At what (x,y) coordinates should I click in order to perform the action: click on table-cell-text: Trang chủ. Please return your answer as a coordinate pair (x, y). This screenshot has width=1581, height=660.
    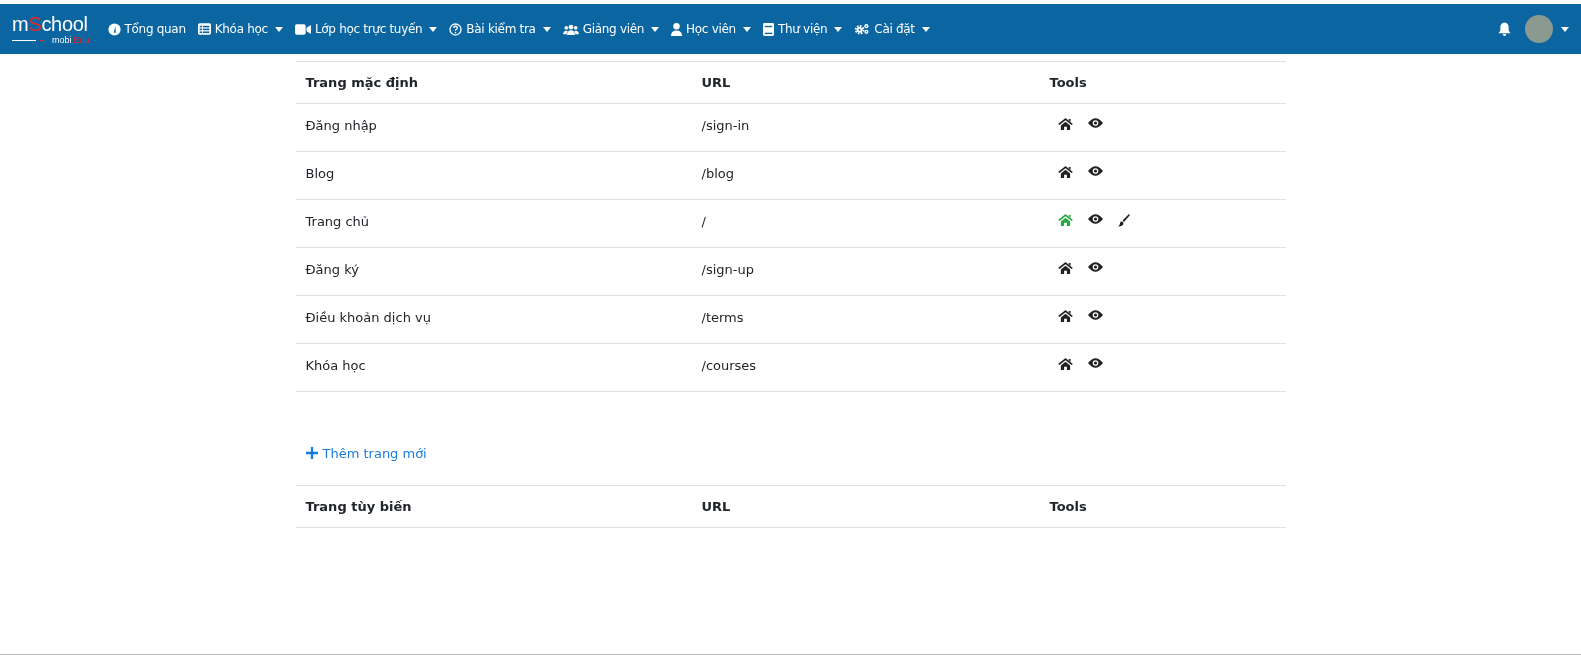
    Looking at the image, I should click on (337, 222).